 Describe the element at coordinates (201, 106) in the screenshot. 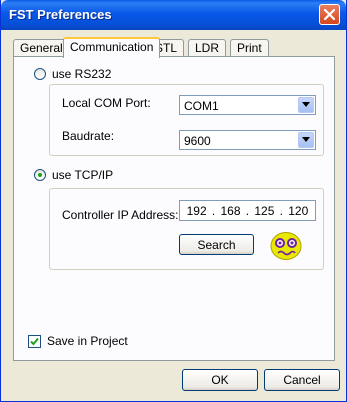

I see `com-port-value: COM1` at that location.